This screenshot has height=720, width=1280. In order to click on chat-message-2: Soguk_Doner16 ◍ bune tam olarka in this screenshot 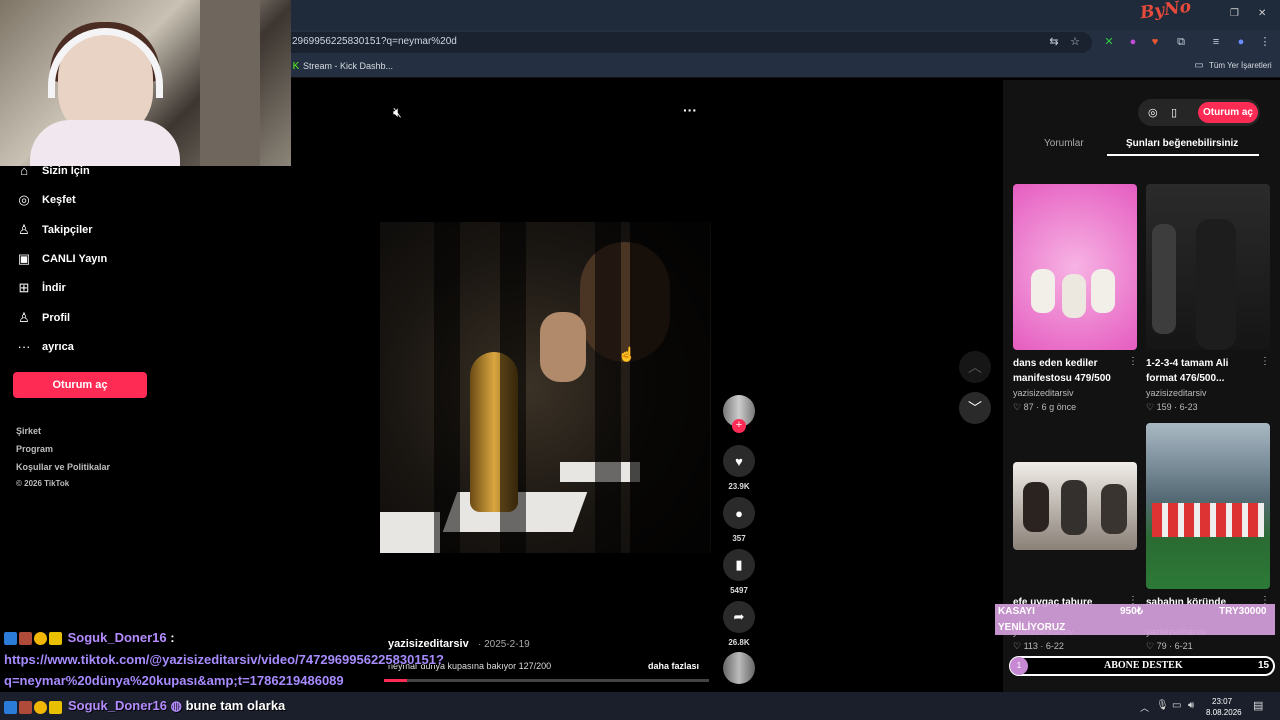, I will do `click(176, 706)`.